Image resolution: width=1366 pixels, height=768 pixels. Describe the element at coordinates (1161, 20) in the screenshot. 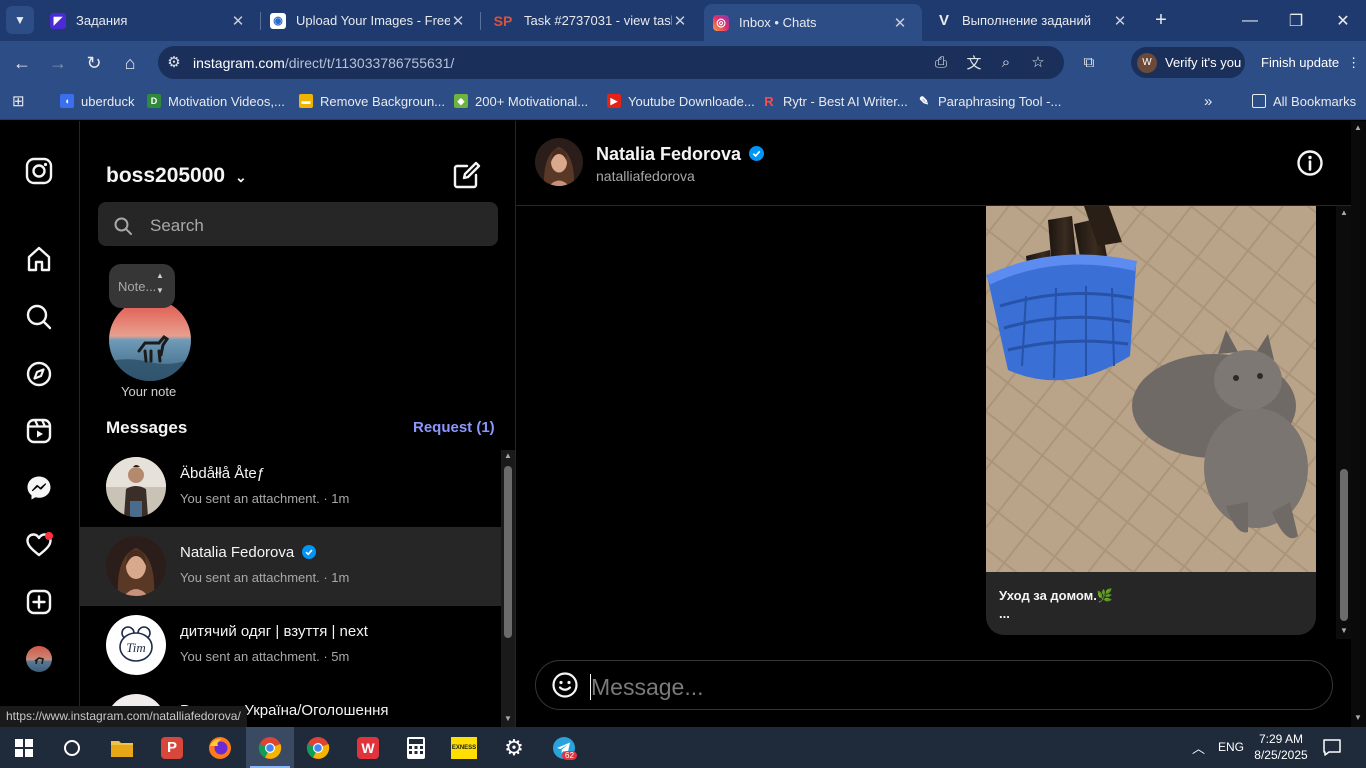

I see `new-tab-button: +` at that location.